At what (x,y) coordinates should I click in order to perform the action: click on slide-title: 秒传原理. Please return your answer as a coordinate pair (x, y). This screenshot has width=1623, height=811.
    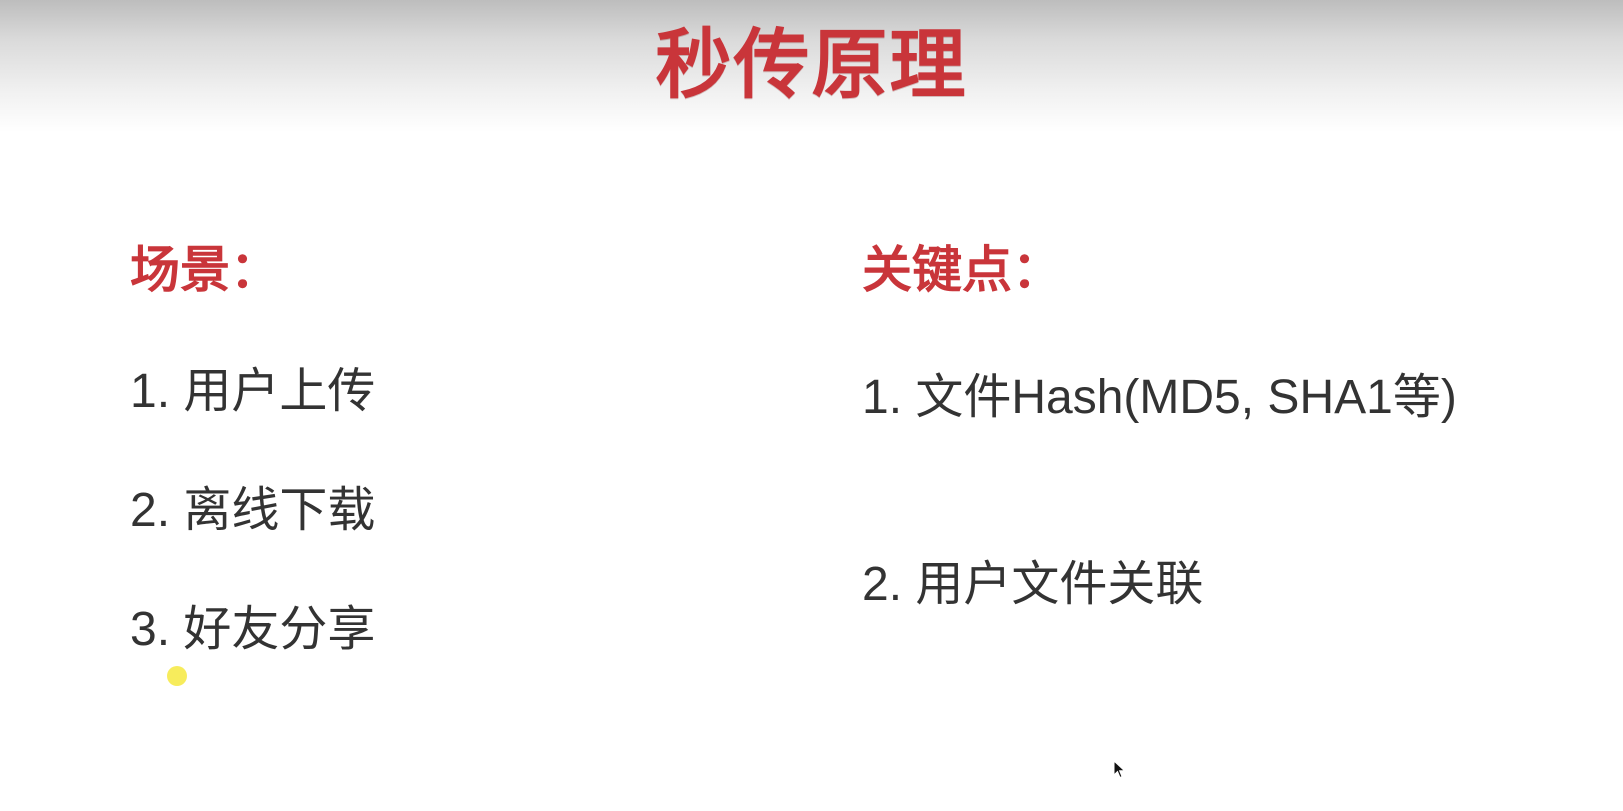
    Looking at the image, I should click on (811, 65).